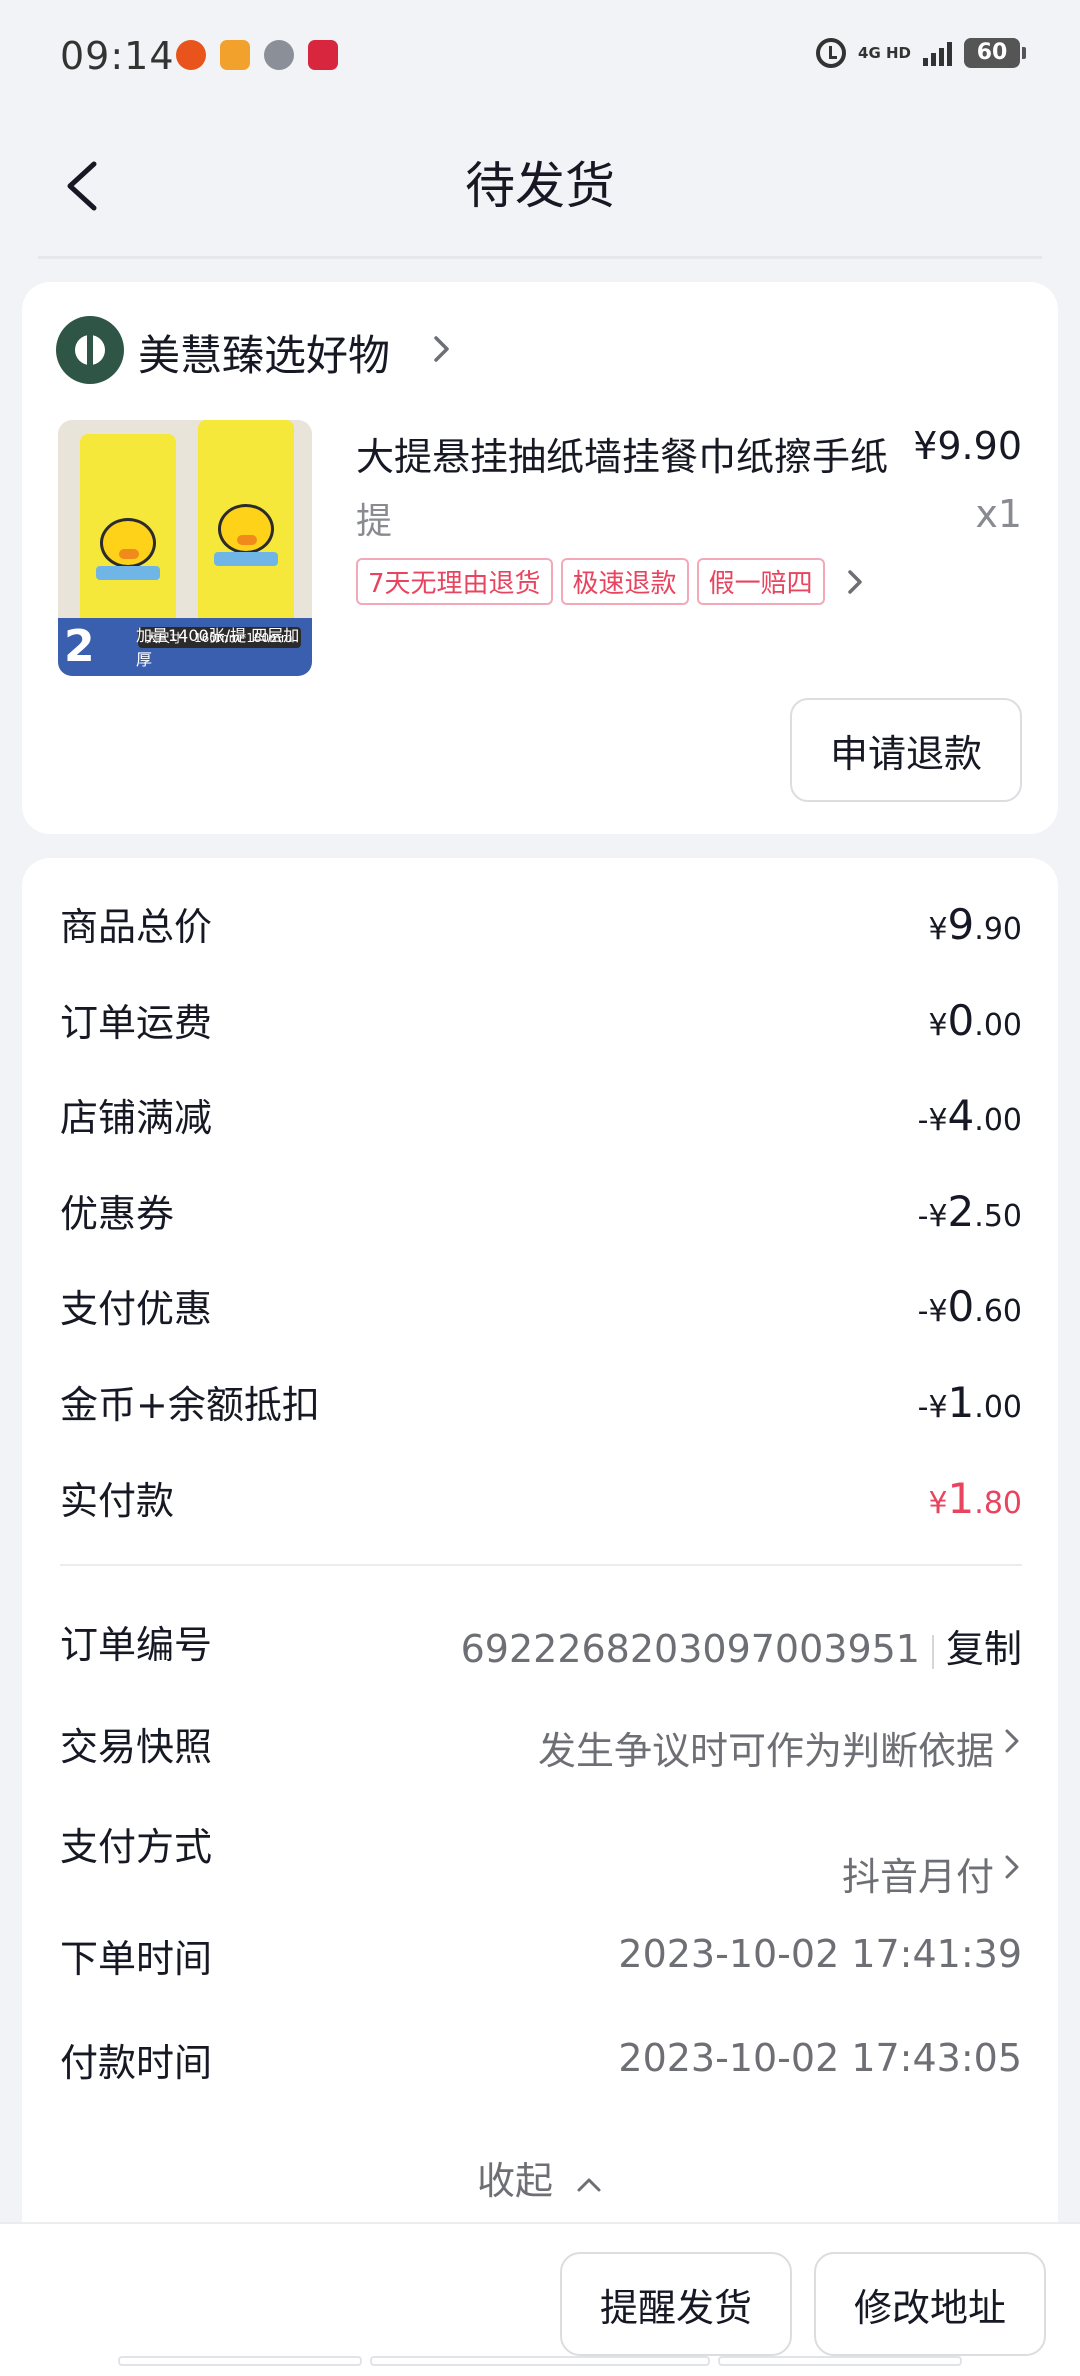 The width and height of the screenshot is (1080, 2376). I want to click on service-tag: 极速退款, so click(624, 581).